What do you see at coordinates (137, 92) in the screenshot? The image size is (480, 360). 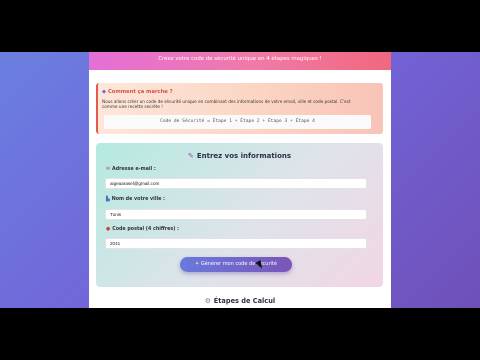 I see `how-it-works-title: ◆ Comment ça marche ?` at bounding box center [137, 92].